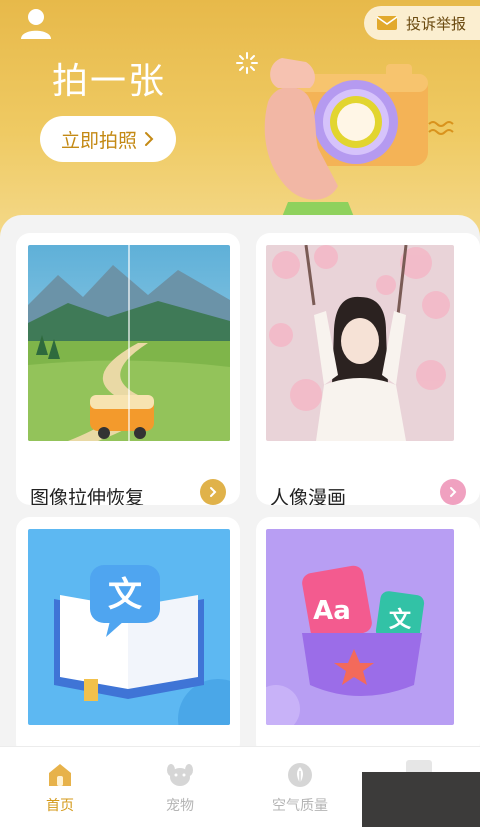 This screenshot has height=827, width=480. I want to click on leaf-icon, so click(300, 775).